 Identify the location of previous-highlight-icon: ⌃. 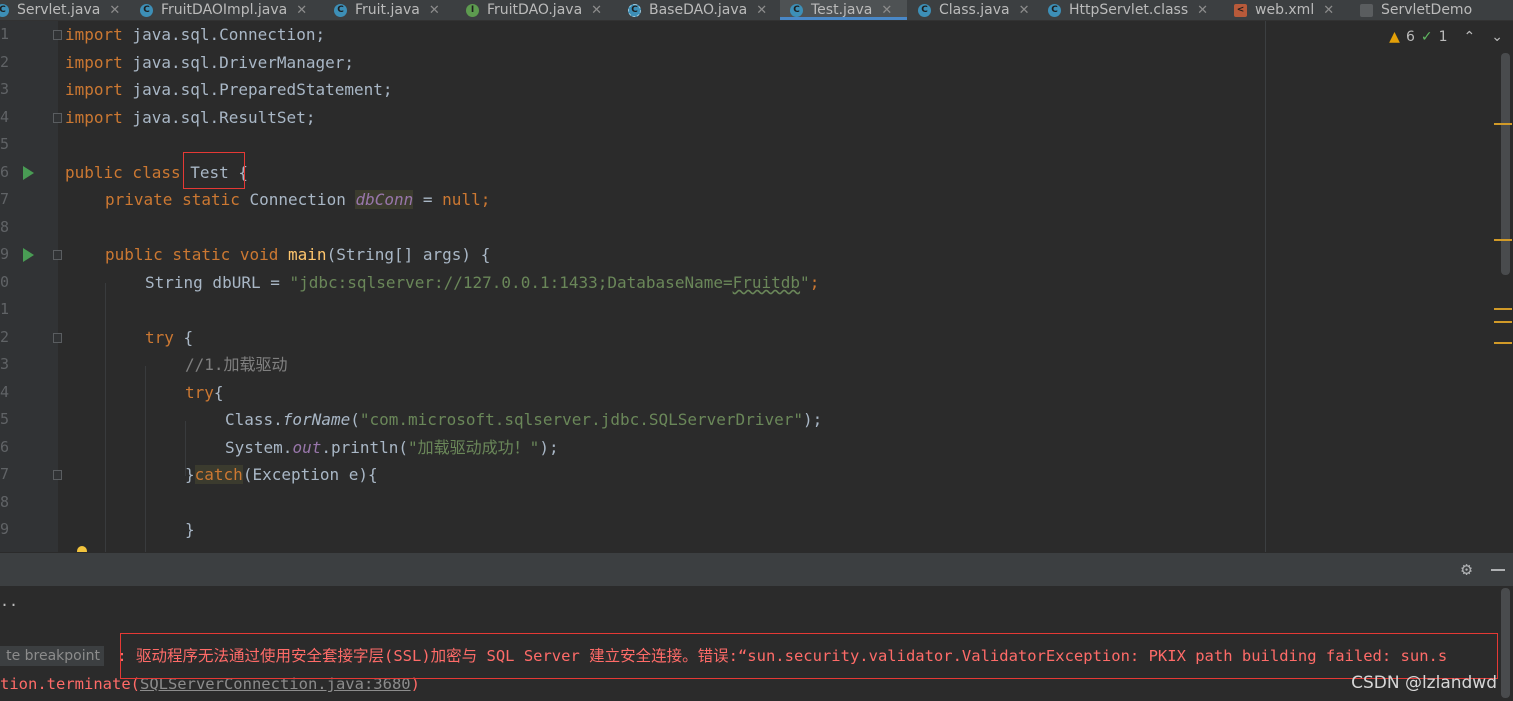
(1470, 37).